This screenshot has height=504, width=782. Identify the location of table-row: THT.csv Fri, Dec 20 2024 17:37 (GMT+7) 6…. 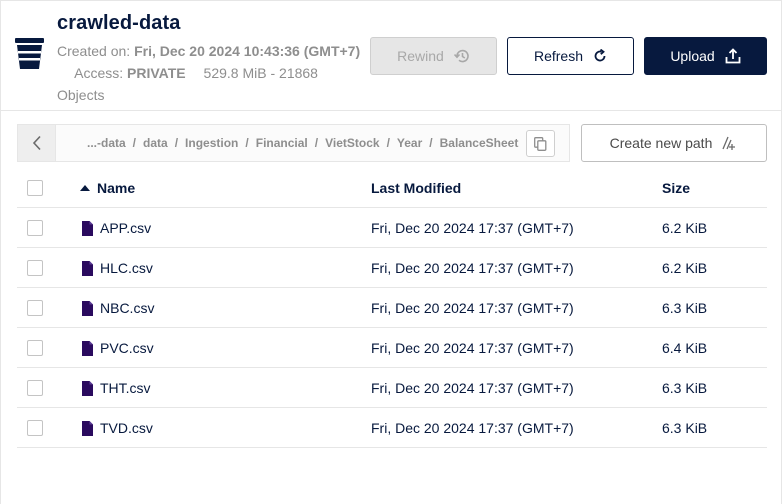
(392, 388).